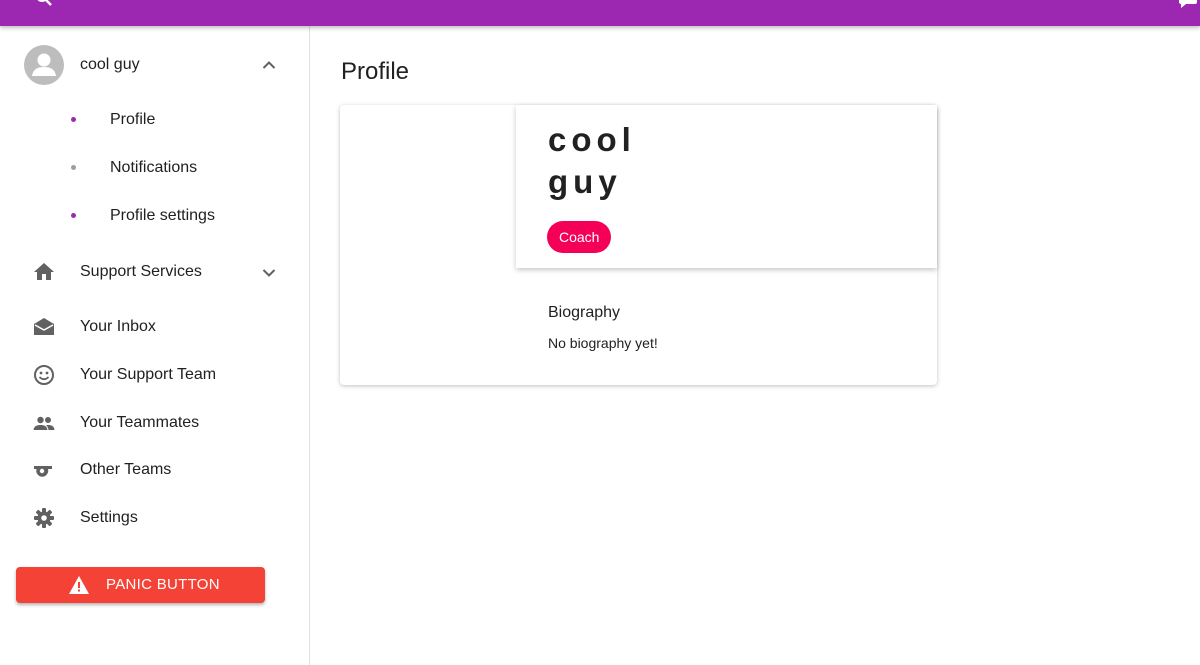 This screenshot has height=665, width=1200. I want to click on sidebar-item-support-team: Your Support Team, so click(154, 375).